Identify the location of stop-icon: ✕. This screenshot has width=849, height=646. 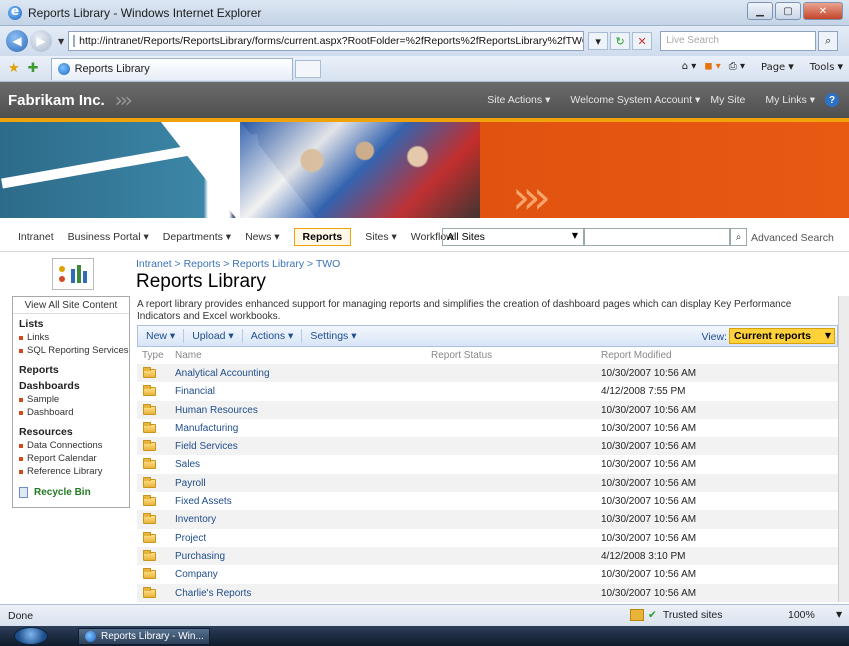
(642, 41).